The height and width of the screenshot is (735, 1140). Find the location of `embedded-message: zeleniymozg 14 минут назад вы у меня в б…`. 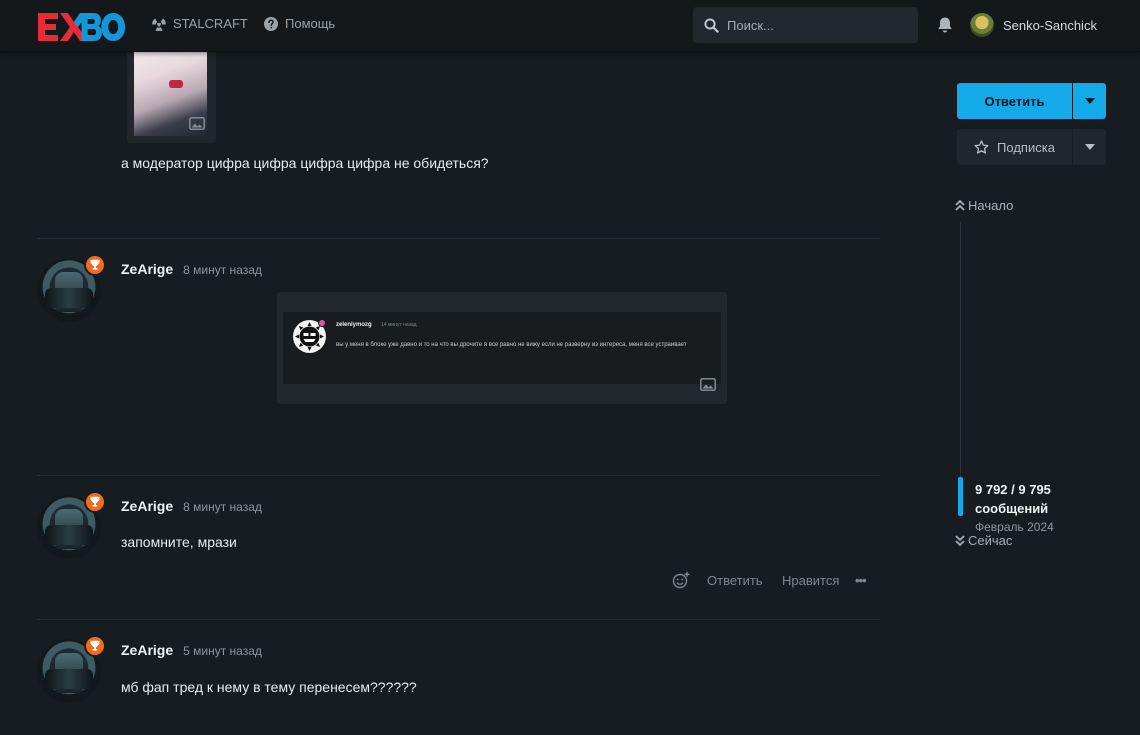

embedded-message: zeleniymozg 14 минут назад вы у меня в б… is located at coordinates (502, 348).